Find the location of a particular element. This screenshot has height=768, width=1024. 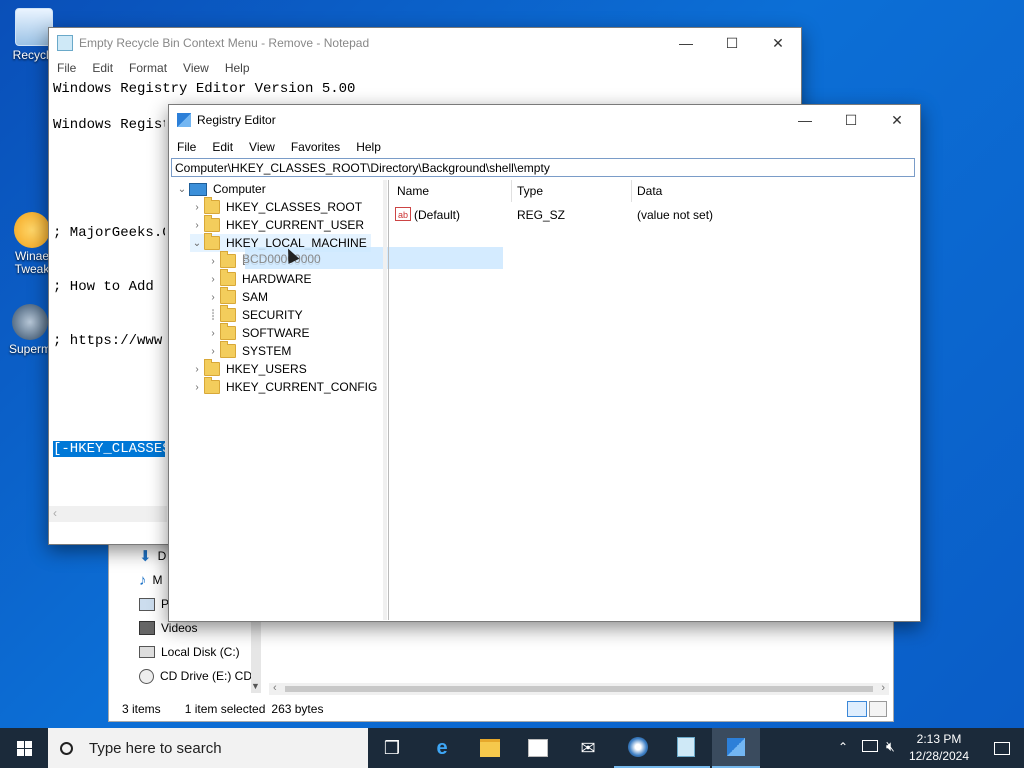

notifications-button is located at coordinates (1002, 748).